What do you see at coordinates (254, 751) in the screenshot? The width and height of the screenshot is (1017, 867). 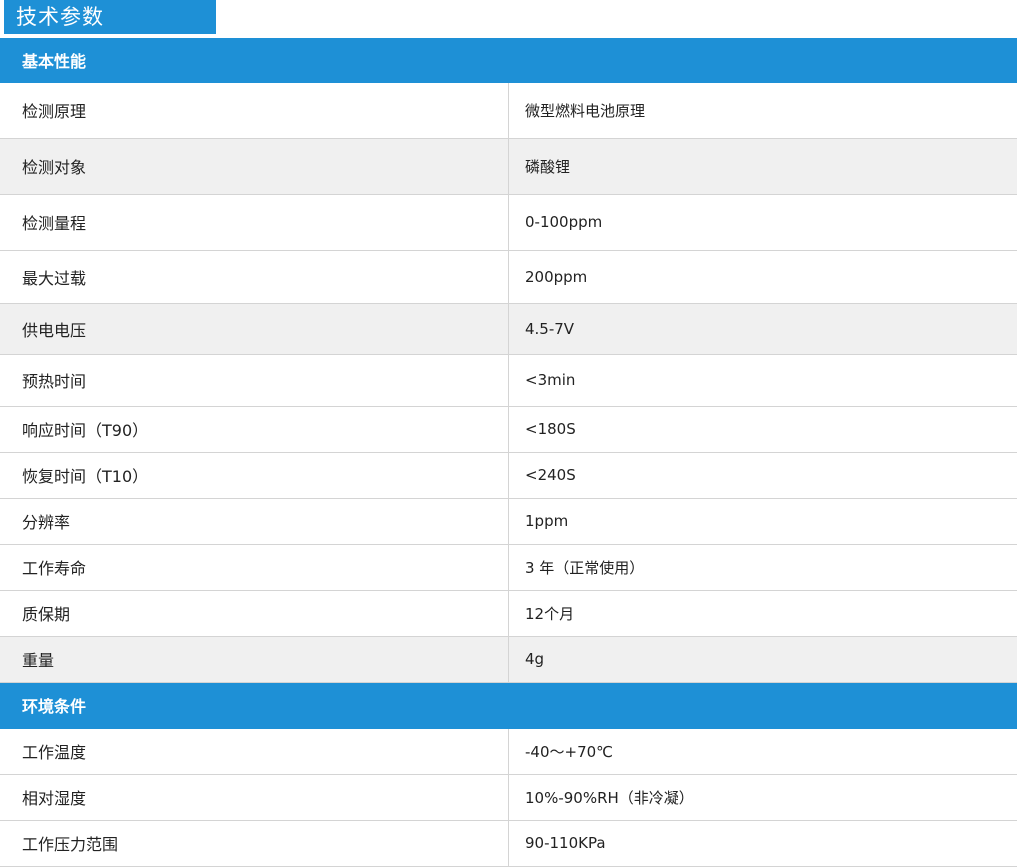 I see `row-label: 工作温度` at bounding box center [254, 751].